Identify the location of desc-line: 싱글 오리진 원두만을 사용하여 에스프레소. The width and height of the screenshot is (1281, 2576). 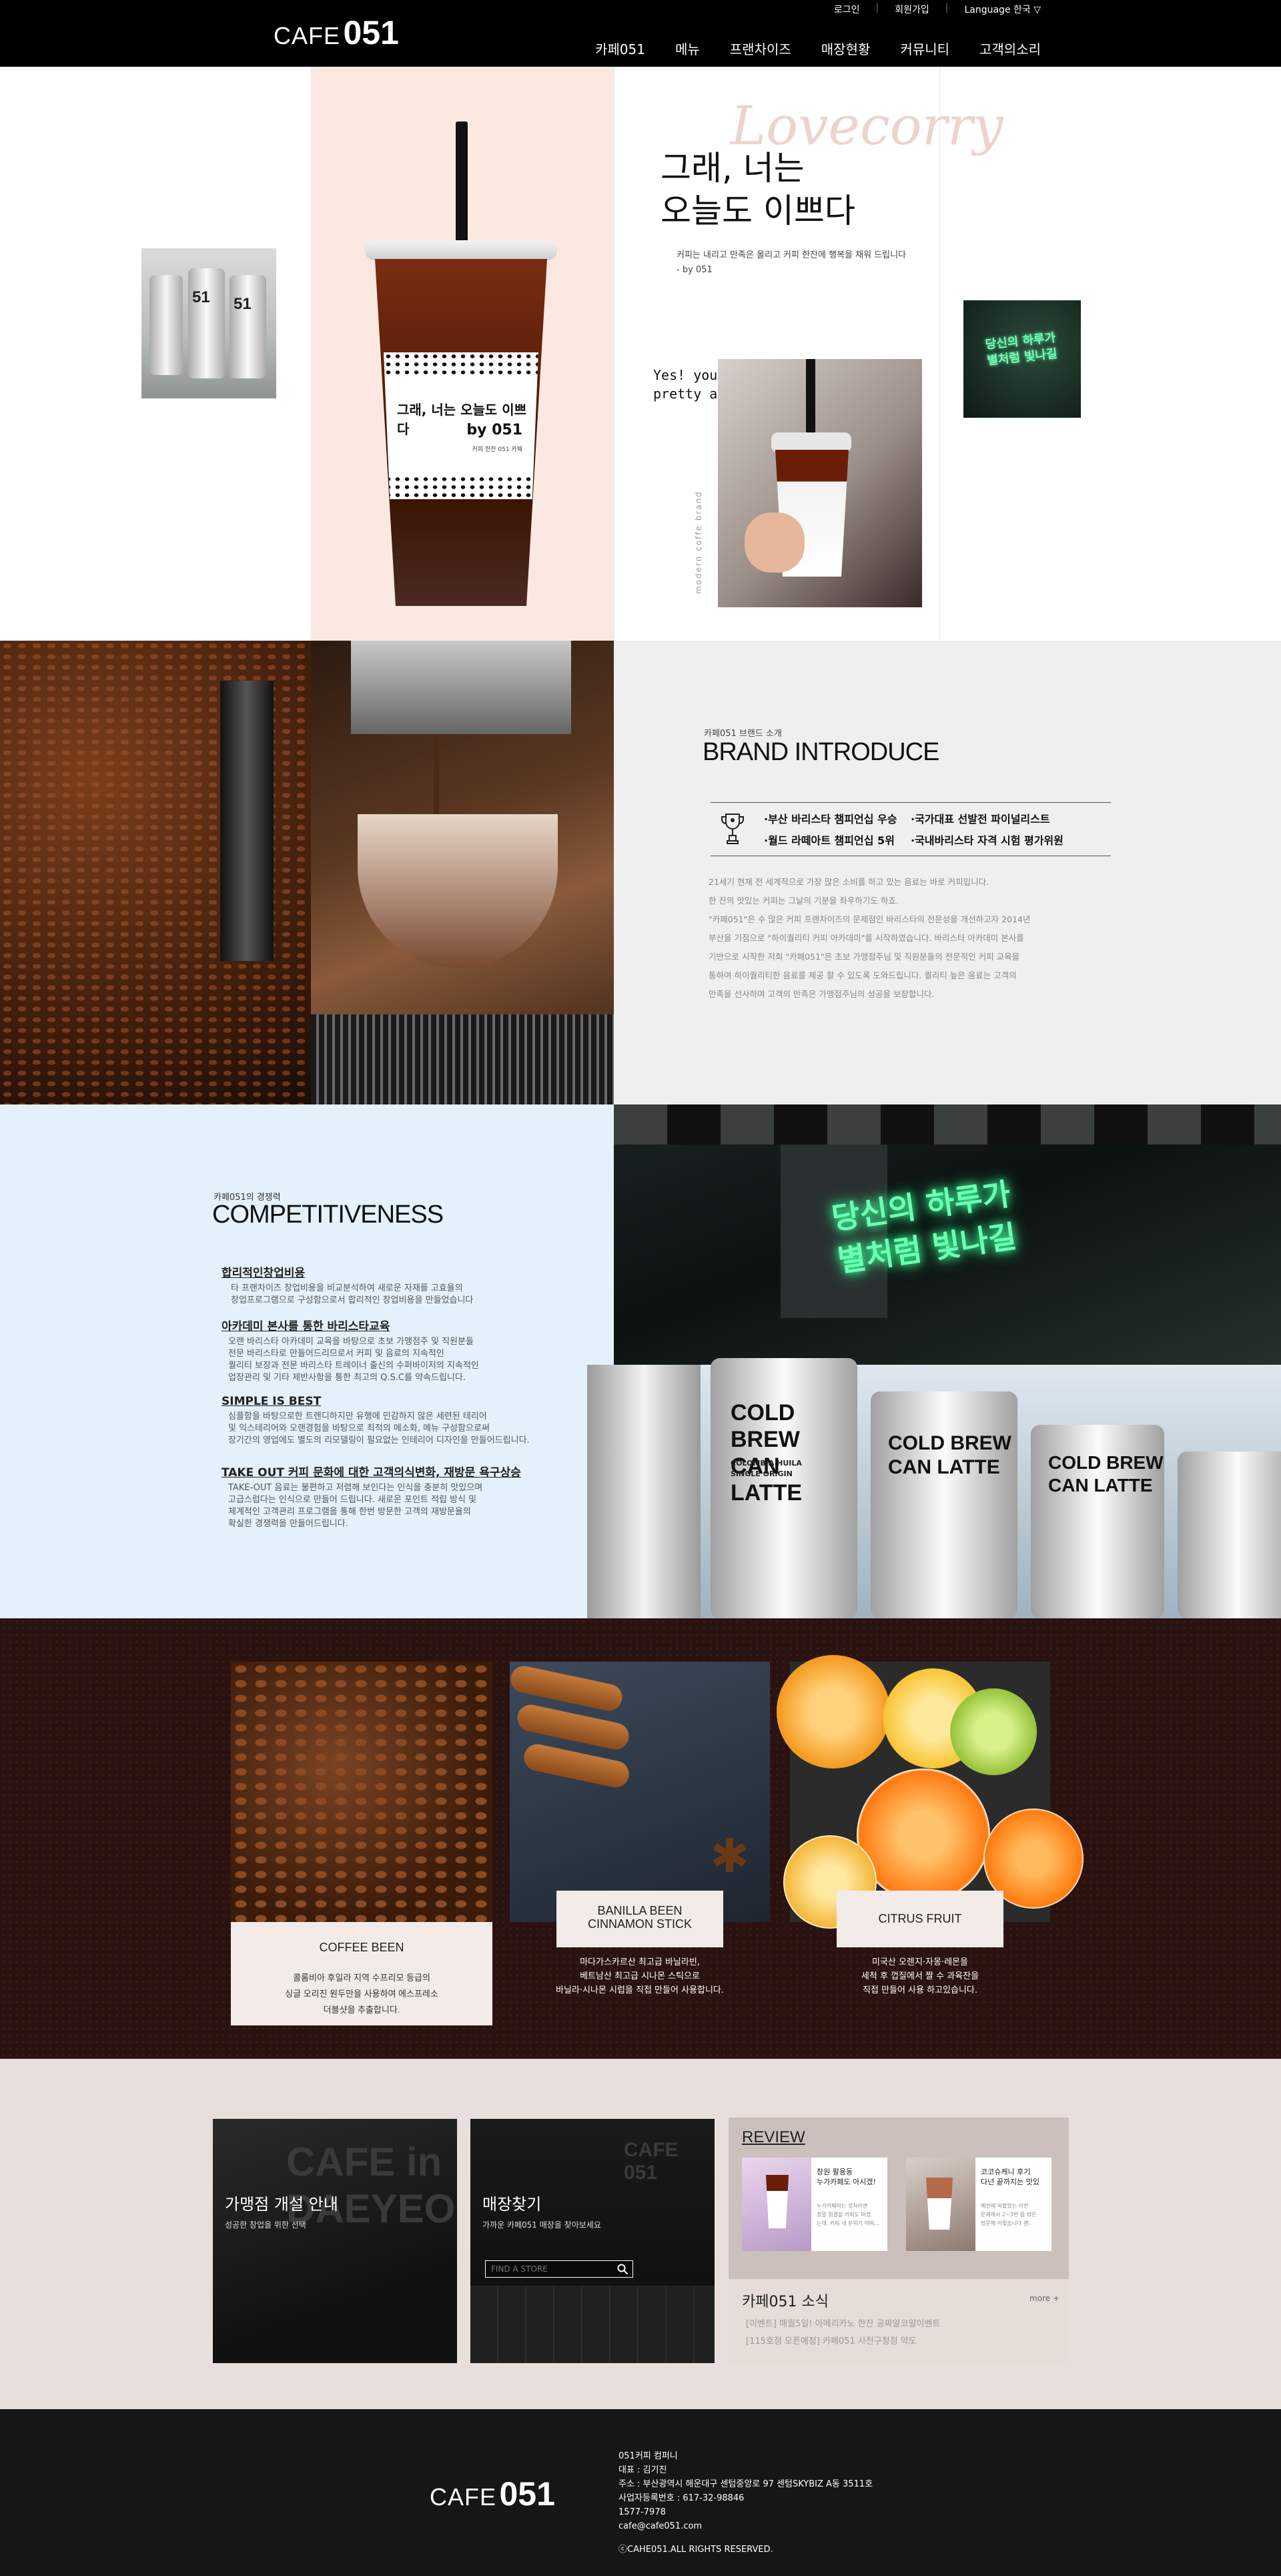
(362, 1994).